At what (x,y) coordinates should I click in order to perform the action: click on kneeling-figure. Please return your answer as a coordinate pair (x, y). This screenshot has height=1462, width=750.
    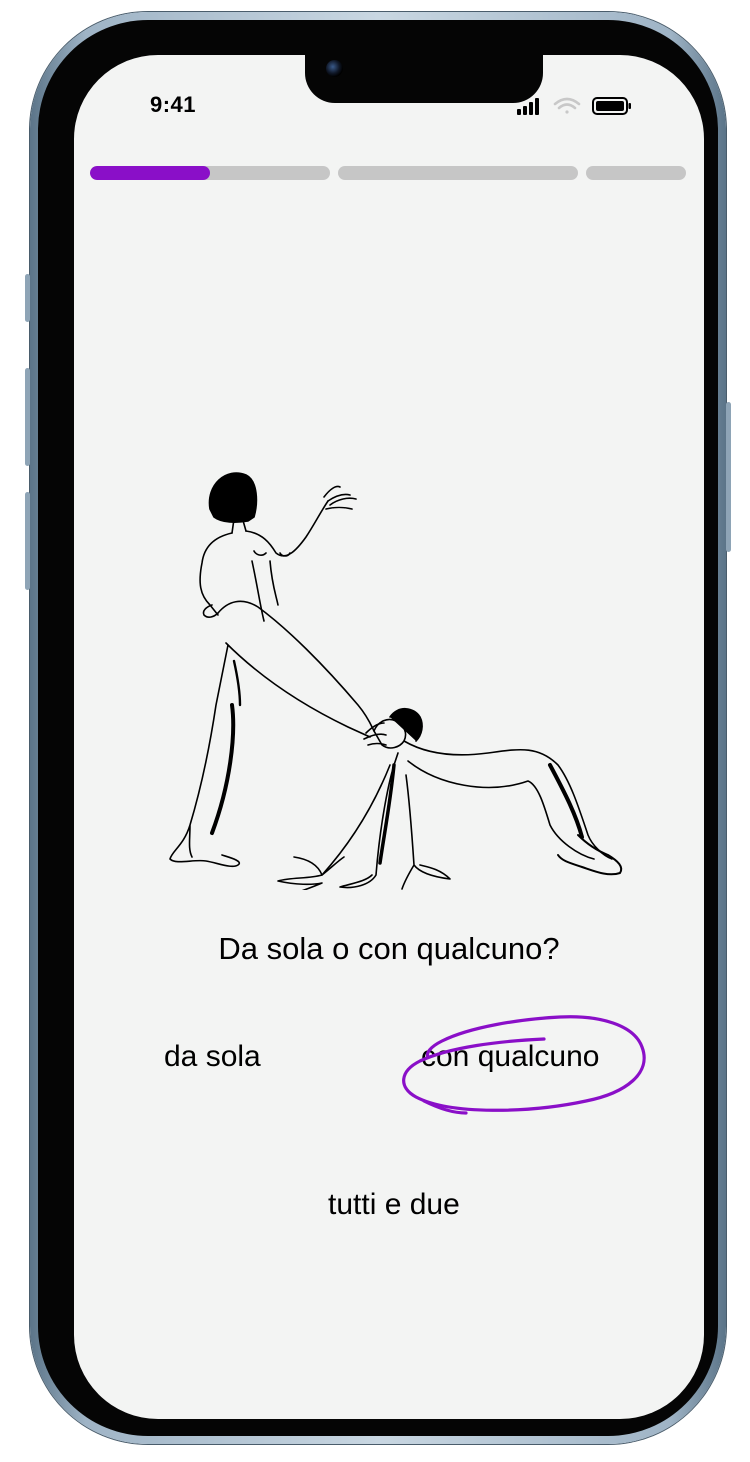
    Looking at the image, I should click on (450, 798).